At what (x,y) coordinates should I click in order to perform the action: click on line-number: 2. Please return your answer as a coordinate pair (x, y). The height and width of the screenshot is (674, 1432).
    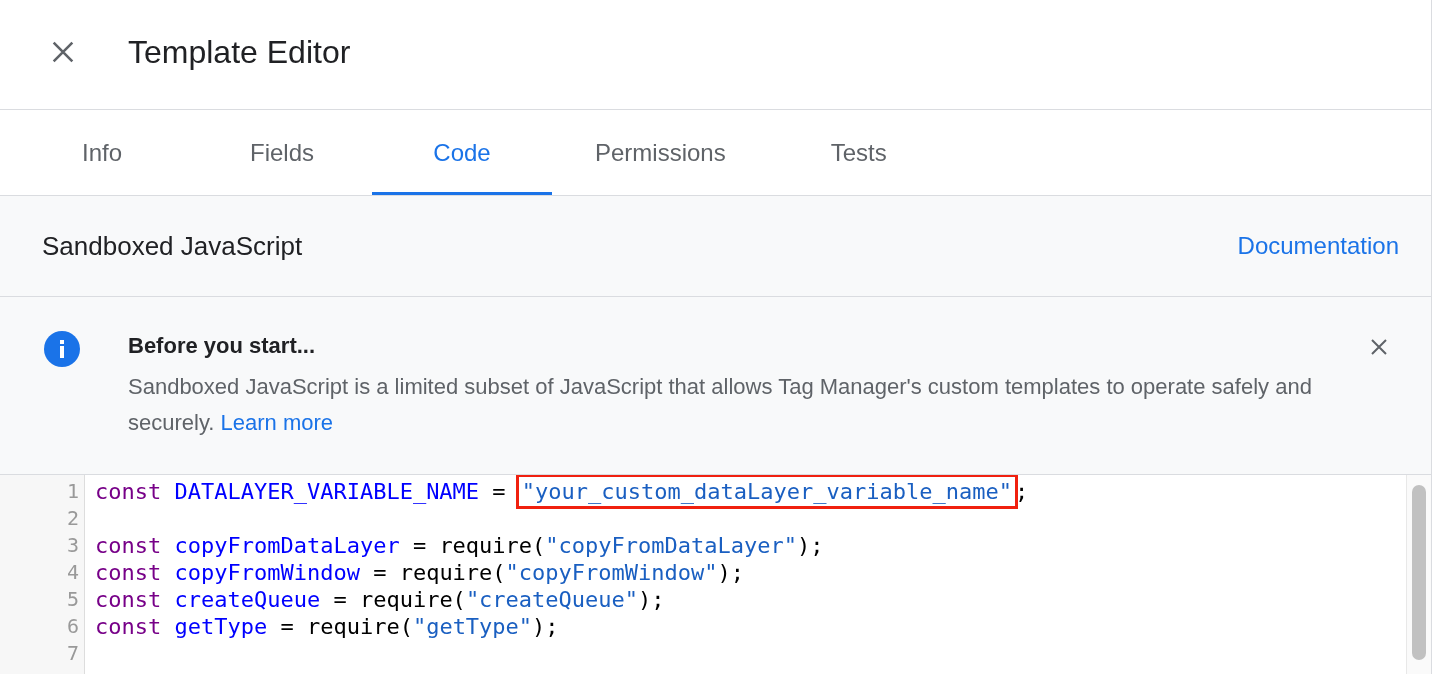
    Looking at the image, I should click on (72, 518).